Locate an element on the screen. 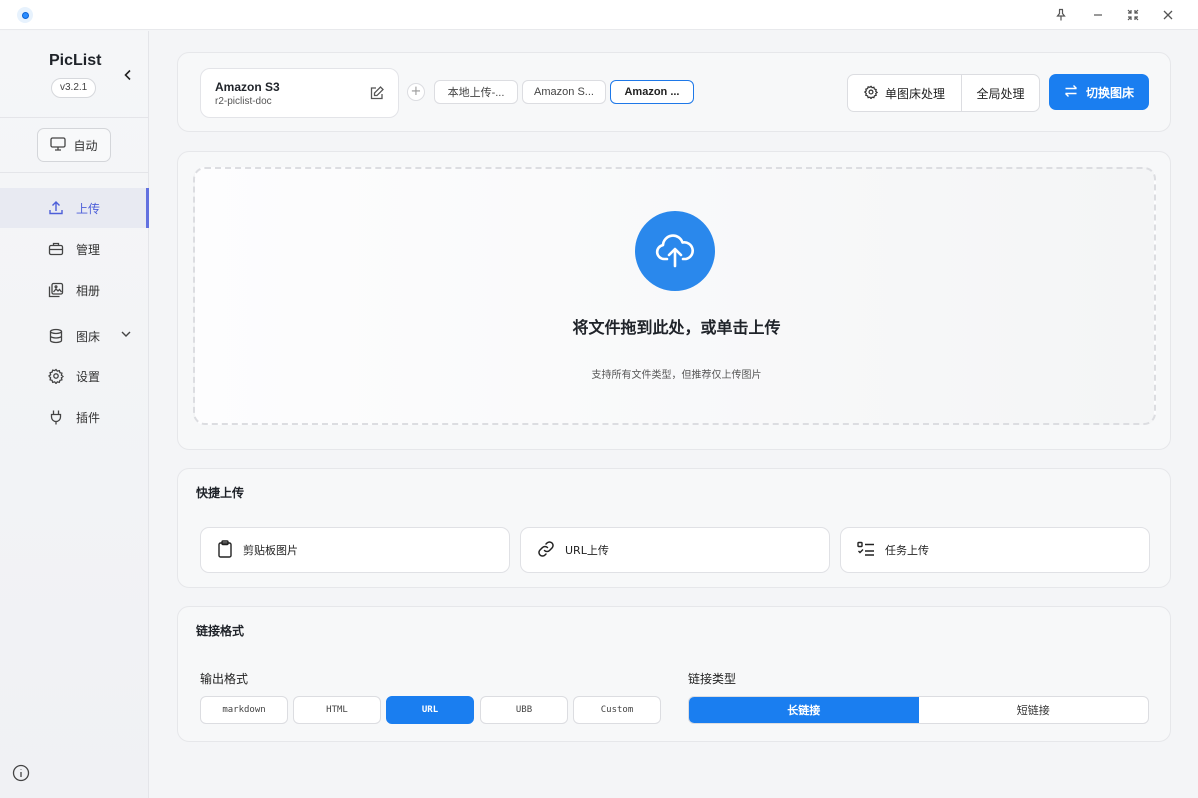 The image size is (1198, 798). sidebar-item-label: 插件 is located at coordinates (88, 417).